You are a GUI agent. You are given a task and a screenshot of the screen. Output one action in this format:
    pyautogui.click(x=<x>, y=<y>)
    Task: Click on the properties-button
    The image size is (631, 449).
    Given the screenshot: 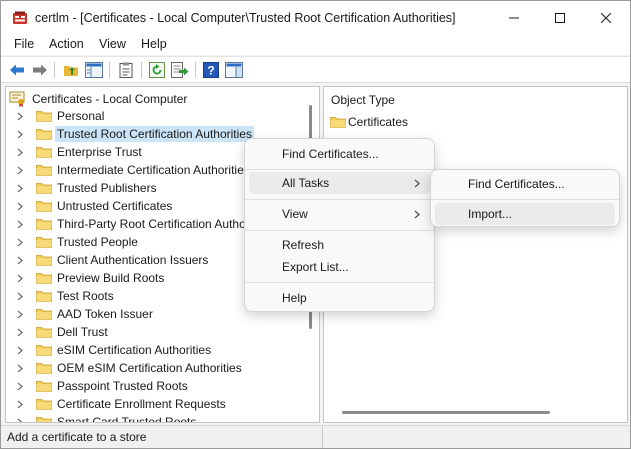 What is the action you would take?
    pyautogui.click(x=126, y=70)
    